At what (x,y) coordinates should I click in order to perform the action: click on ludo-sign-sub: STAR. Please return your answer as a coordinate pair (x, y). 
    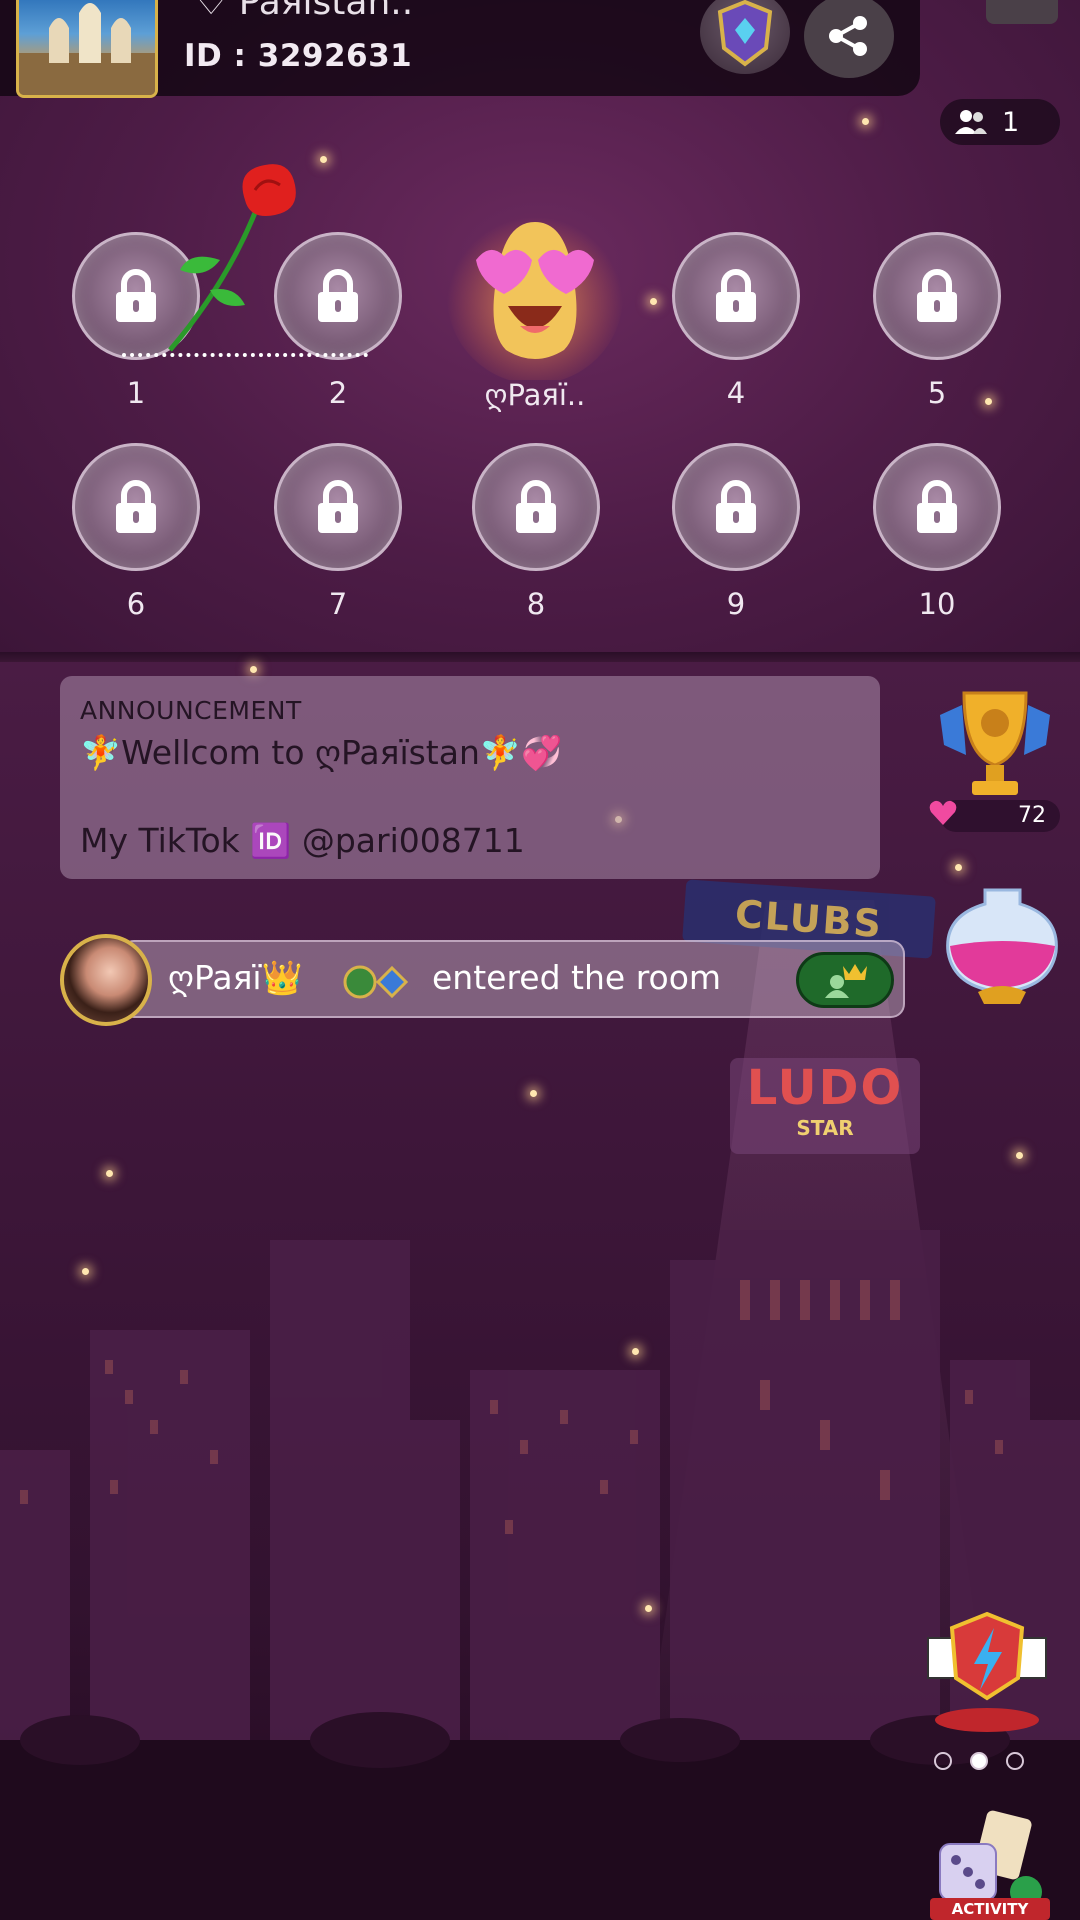
    Looking at the image, I should click on (825, 1128).